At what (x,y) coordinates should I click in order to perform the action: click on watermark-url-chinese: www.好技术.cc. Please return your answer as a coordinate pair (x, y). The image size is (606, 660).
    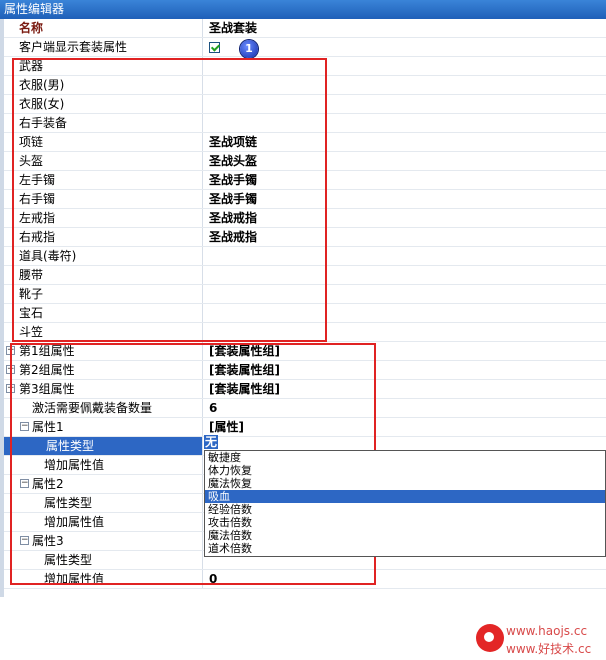
    Looking at the image, I should click on (549, 649).